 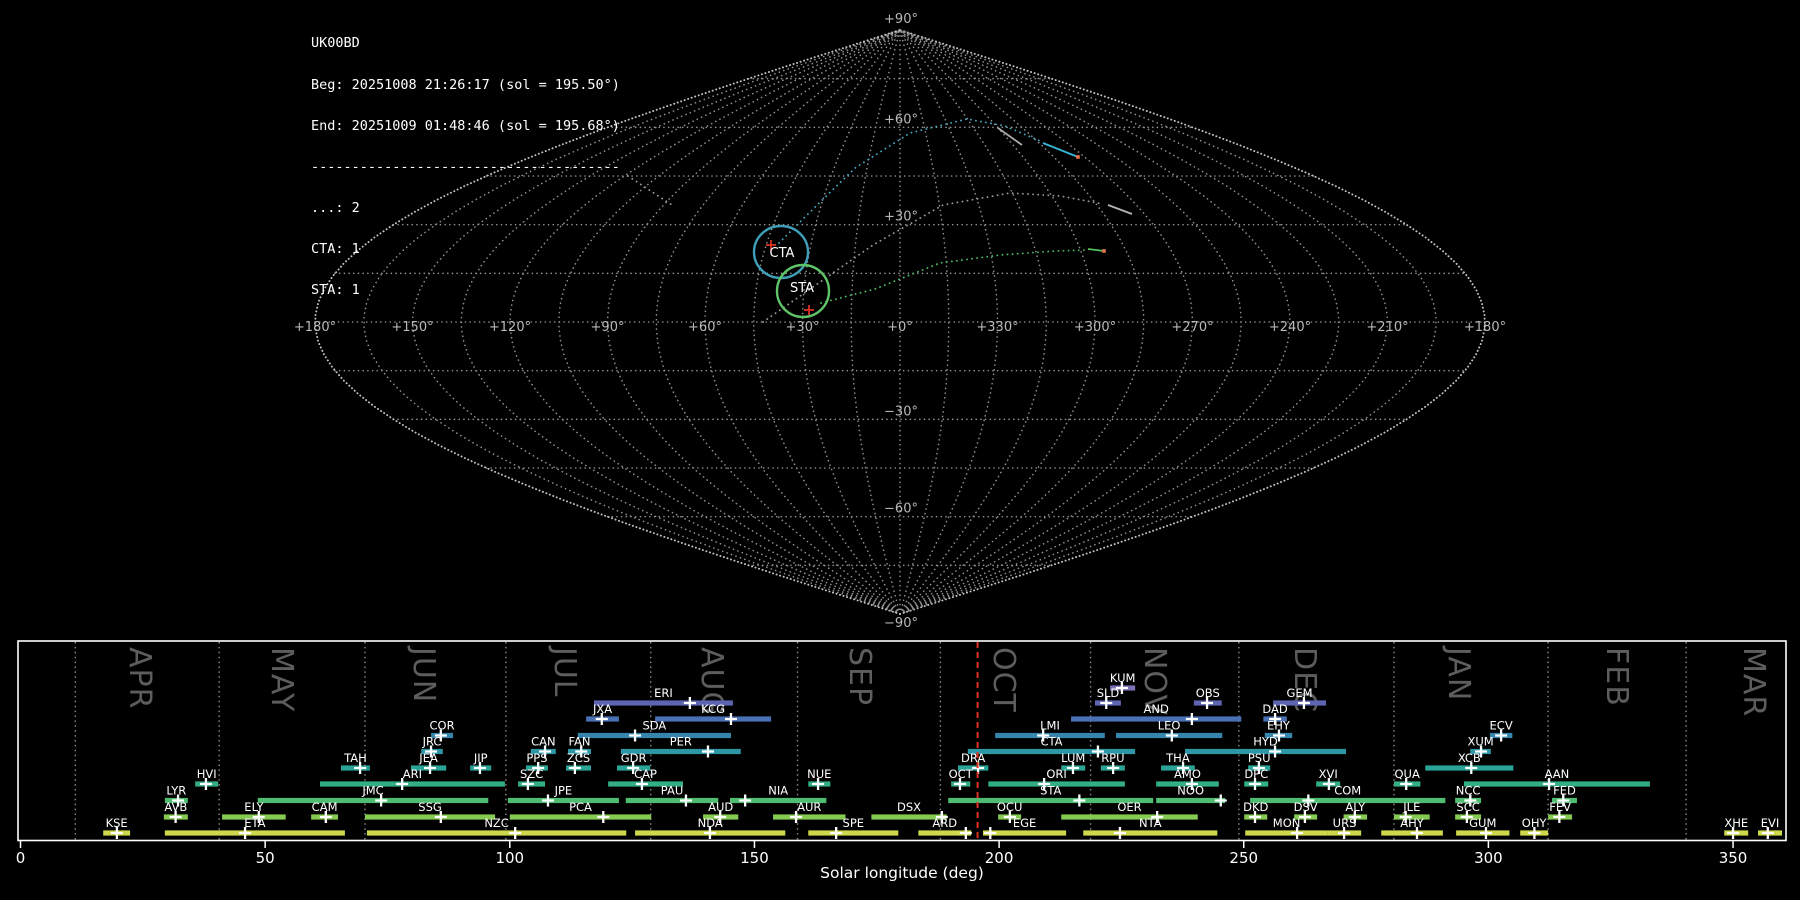 I want to click on shower-xhe: XHE, so click(x=1736, y=827).